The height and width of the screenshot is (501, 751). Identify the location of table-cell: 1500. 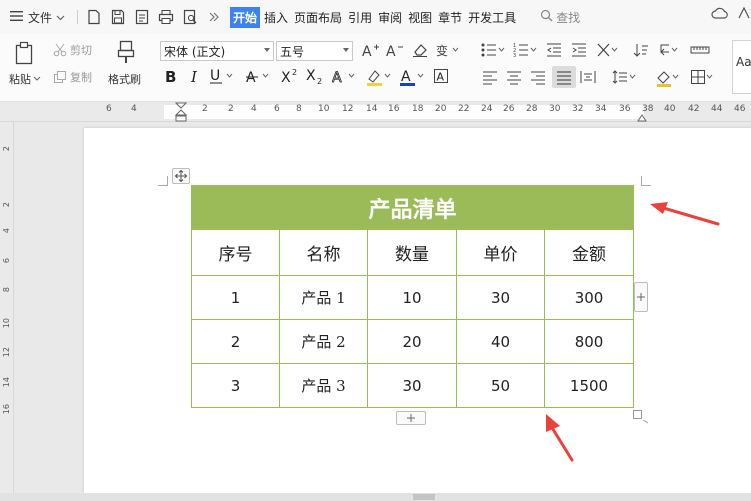
(589, 385).